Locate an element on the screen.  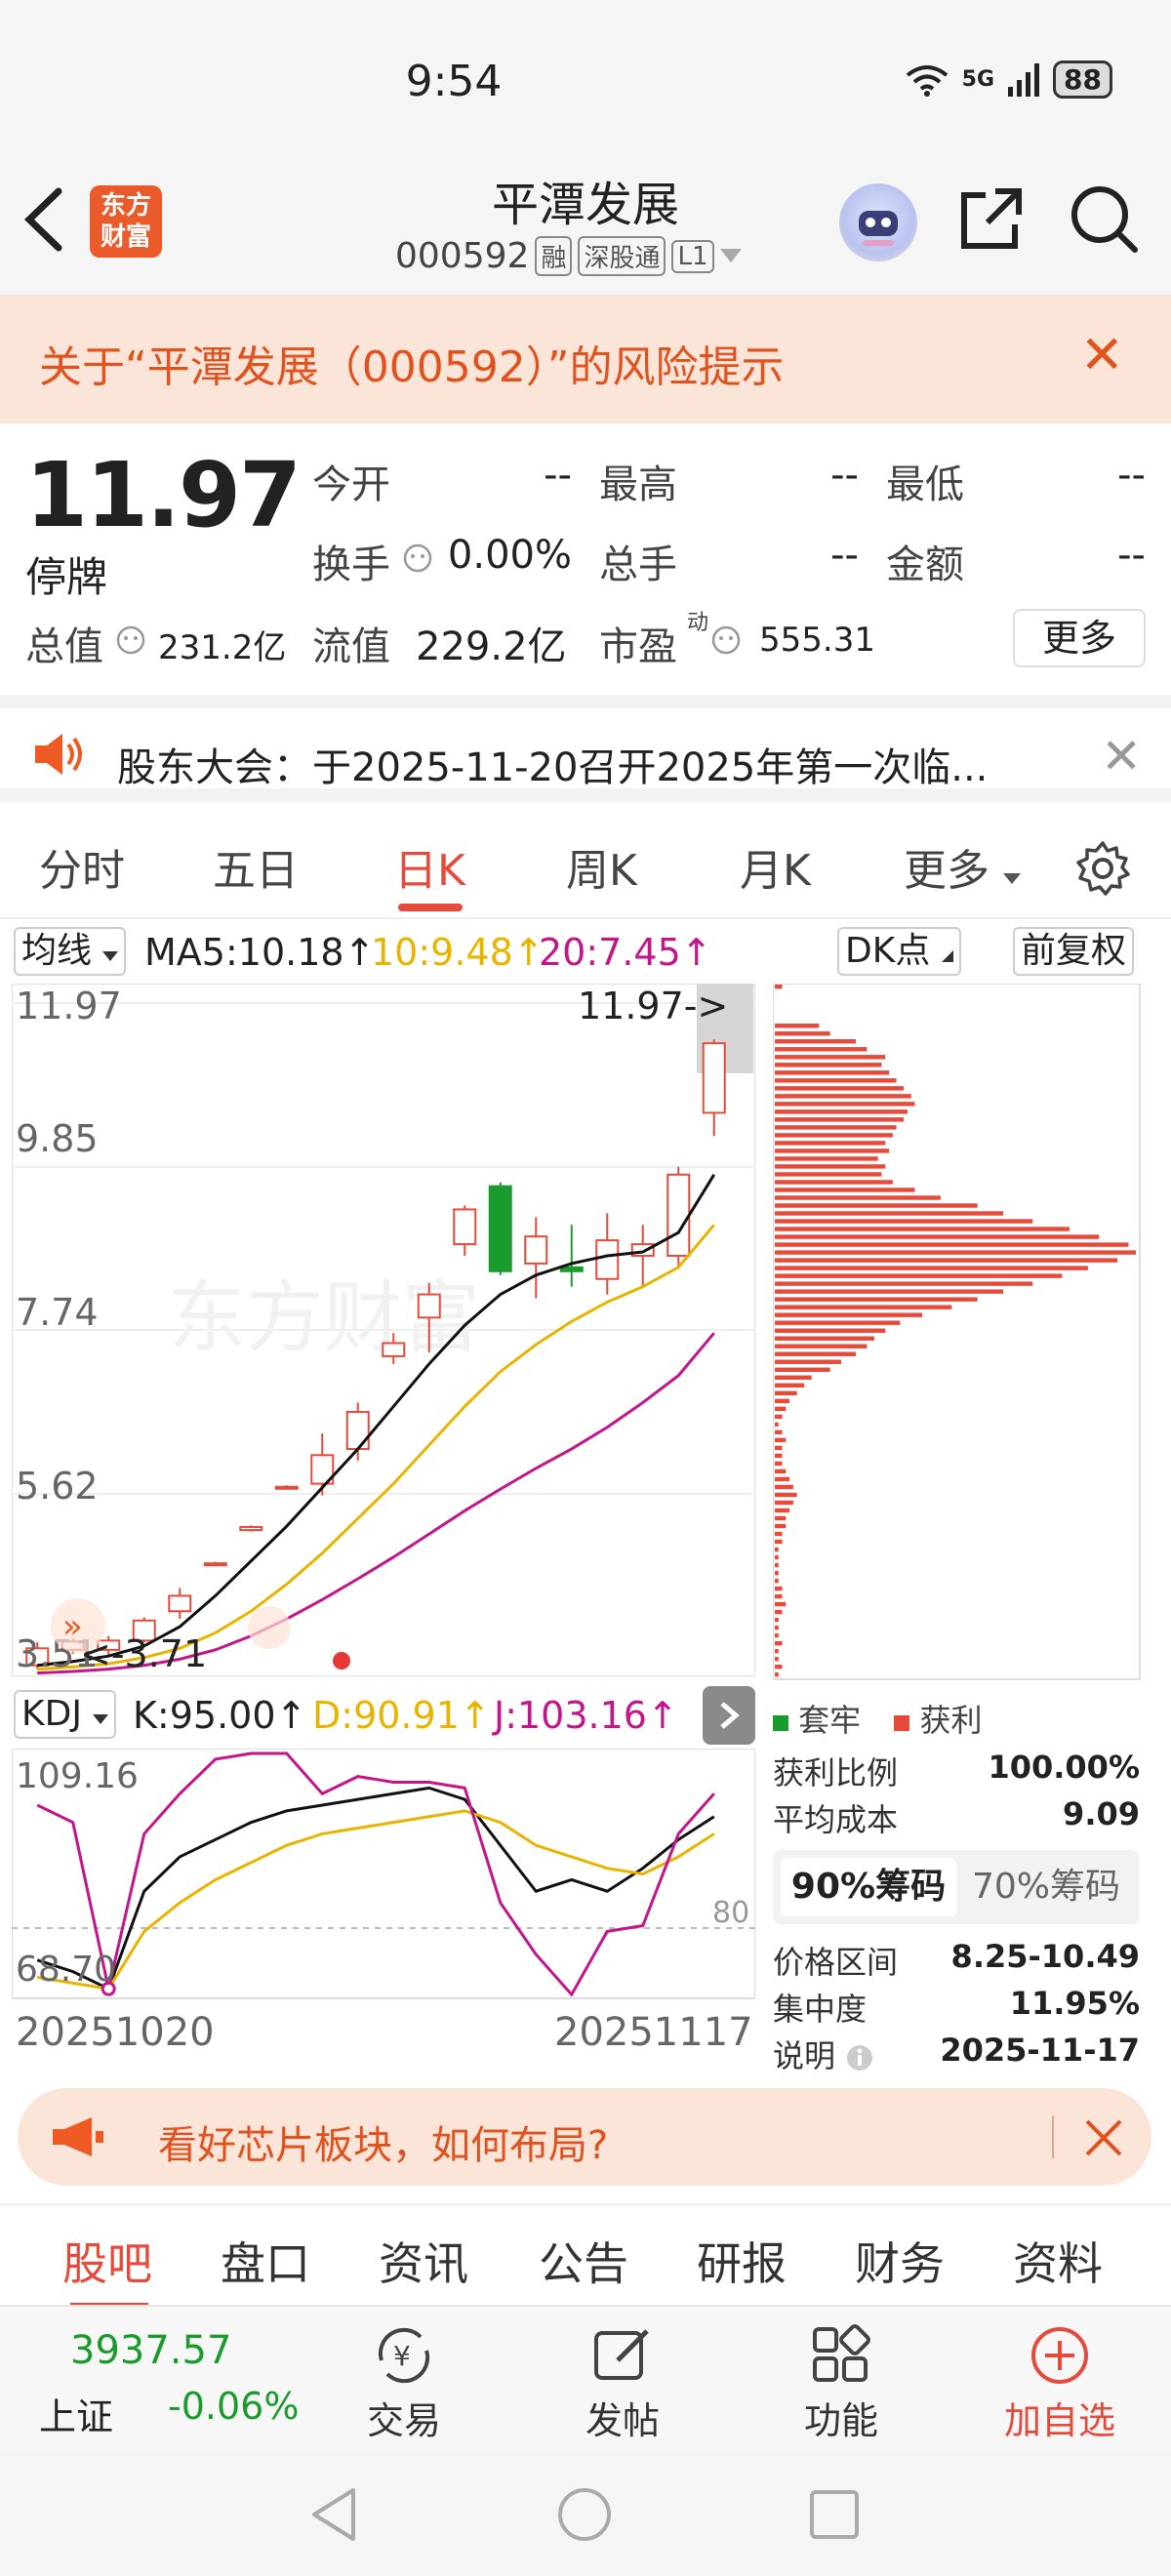
system-recents-icon is located at coordinates (834, 2514).